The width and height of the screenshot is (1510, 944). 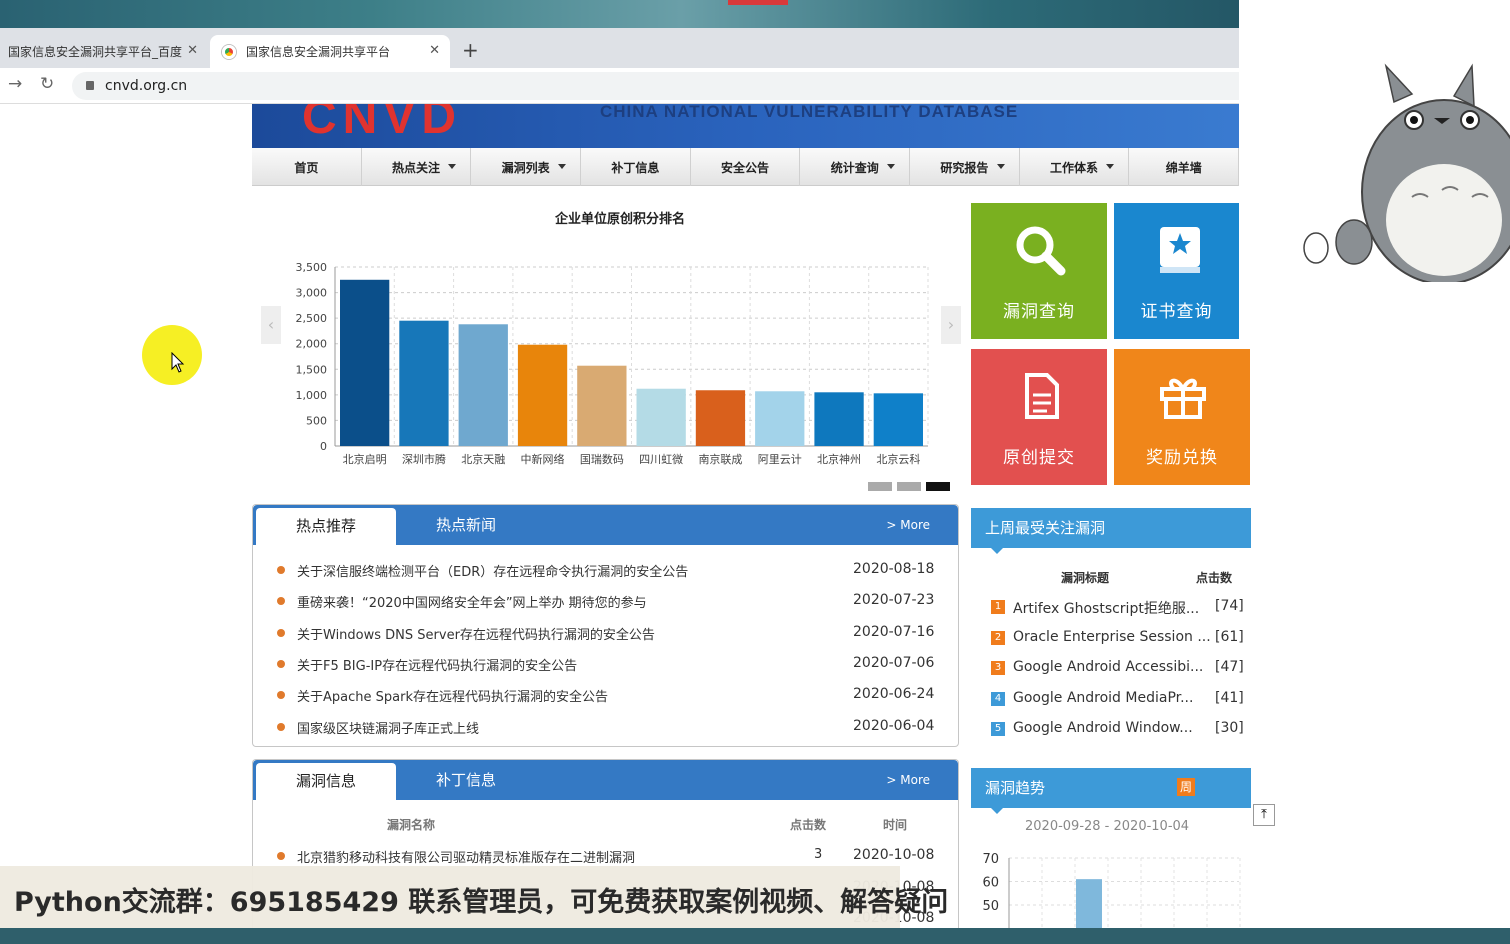 What do you see at coordinates (472, 601) in the screenshot?
I see `news-title: 重磅来袭！“2020中国网络安全年会”网上举办 期待您的参与` at bounding box center [472, 601].